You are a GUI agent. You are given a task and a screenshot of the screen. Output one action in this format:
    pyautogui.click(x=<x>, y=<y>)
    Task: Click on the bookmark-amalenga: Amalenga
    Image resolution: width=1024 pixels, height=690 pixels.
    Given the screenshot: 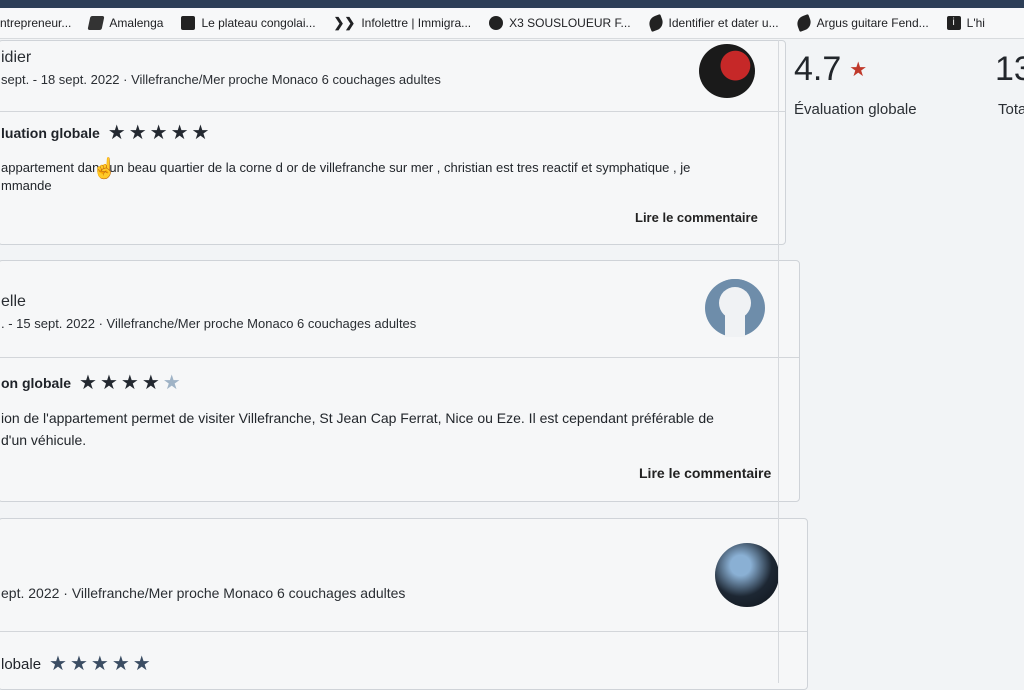 What is the action you would take?
    pyautogui.click(x=125, y=23)
    